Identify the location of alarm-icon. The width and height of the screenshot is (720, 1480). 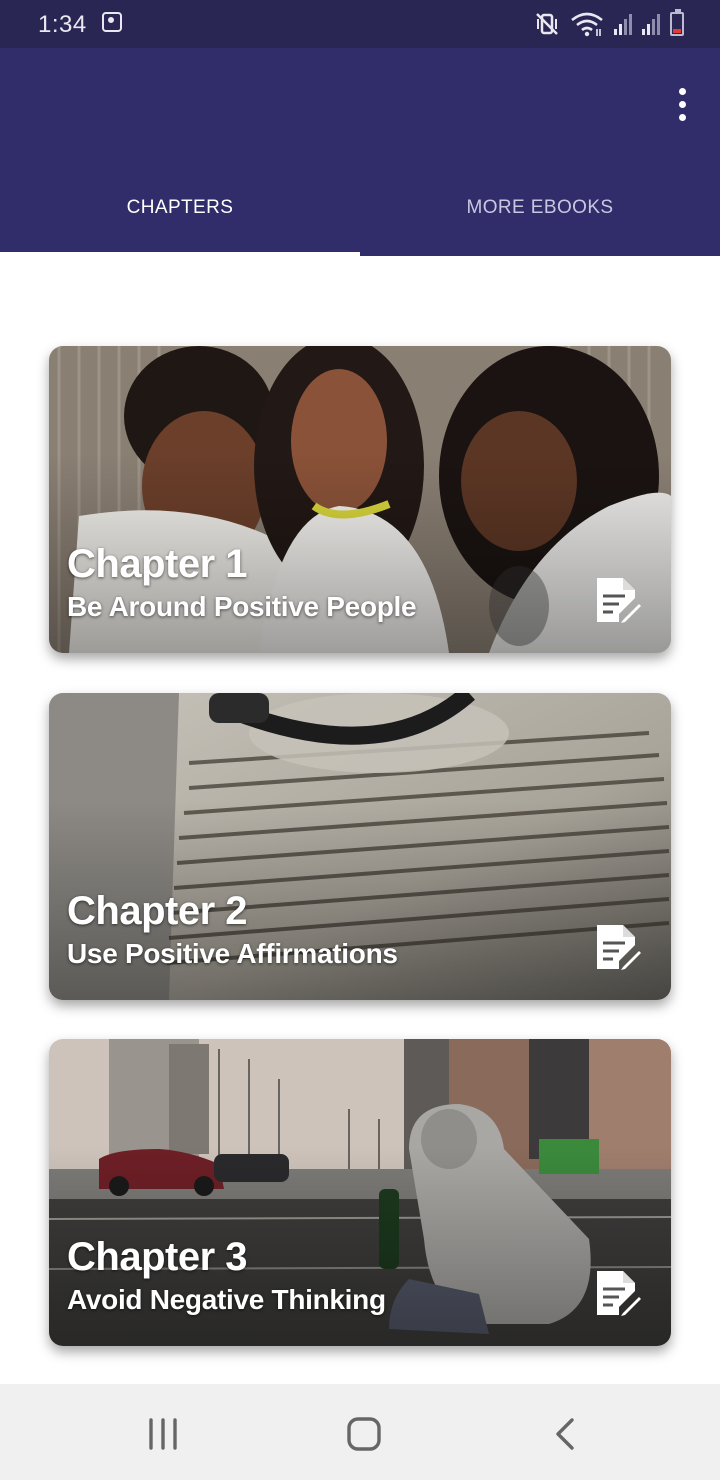
(112, 22).